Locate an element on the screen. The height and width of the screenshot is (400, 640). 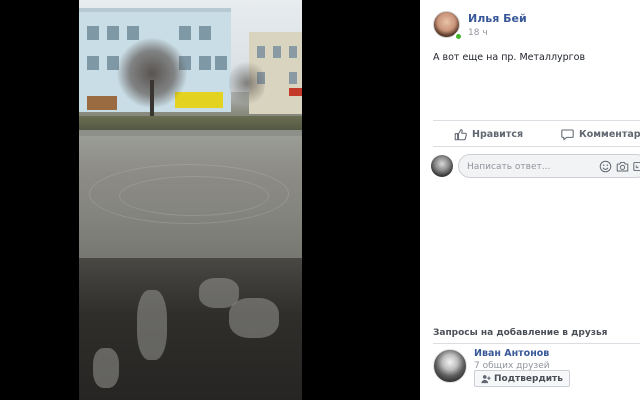
online-status-icon is located at coordinates (458, 36).